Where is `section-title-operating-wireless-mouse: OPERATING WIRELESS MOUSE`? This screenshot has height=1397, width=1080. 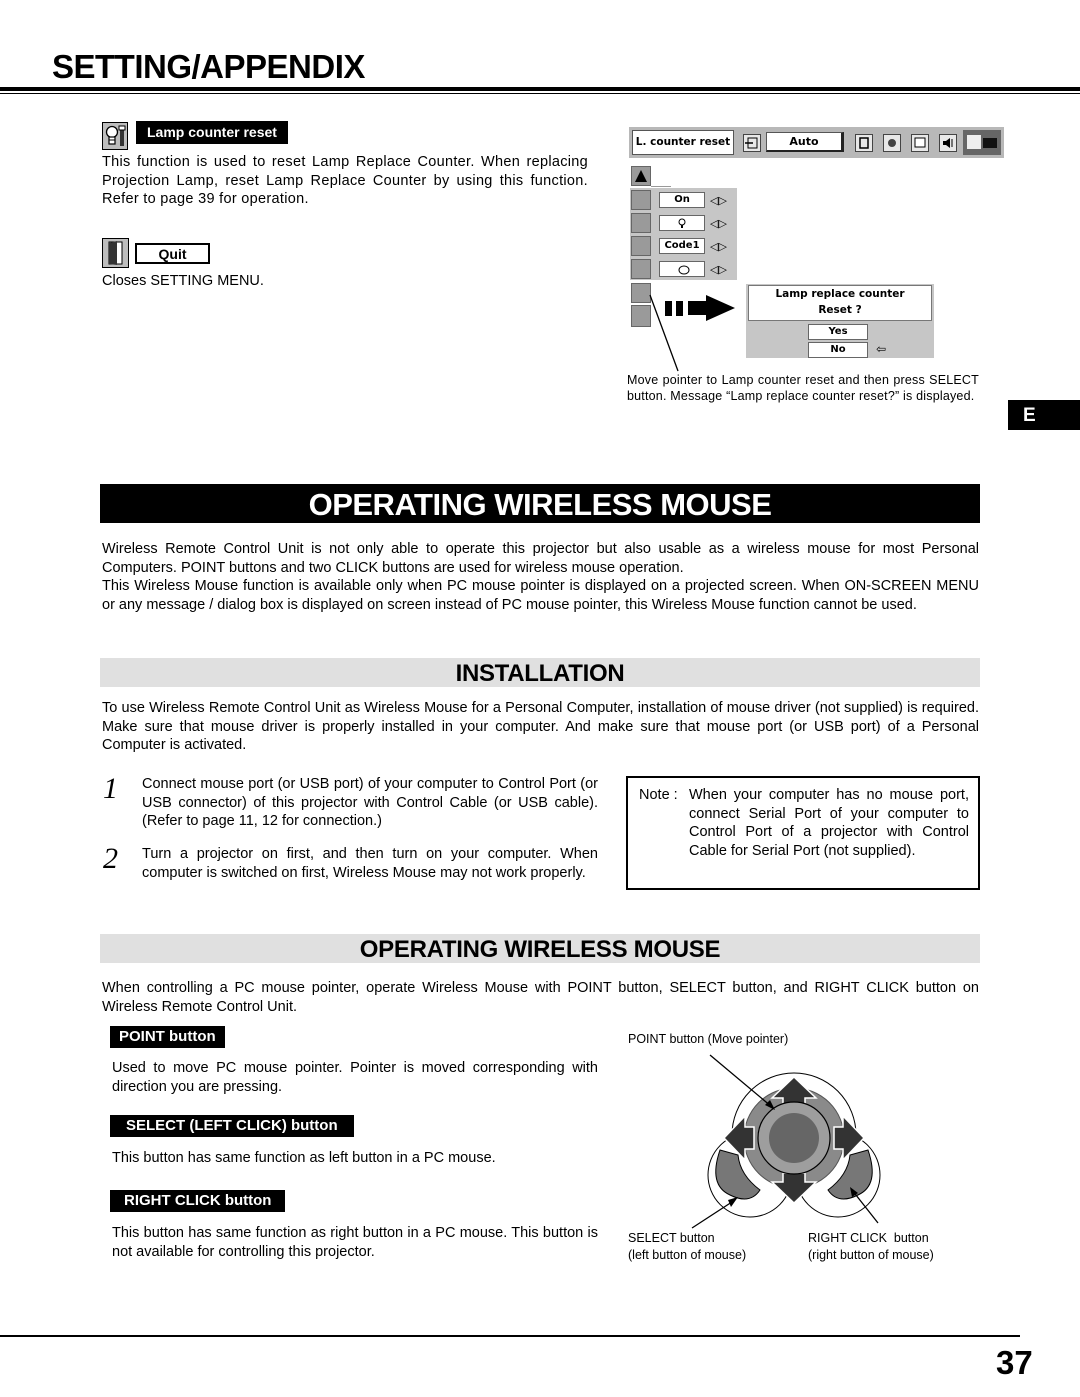
section-title-operating-wireless-mouse: OPERATING WIRELESS MOUSE is located at coordinates (540, 503).